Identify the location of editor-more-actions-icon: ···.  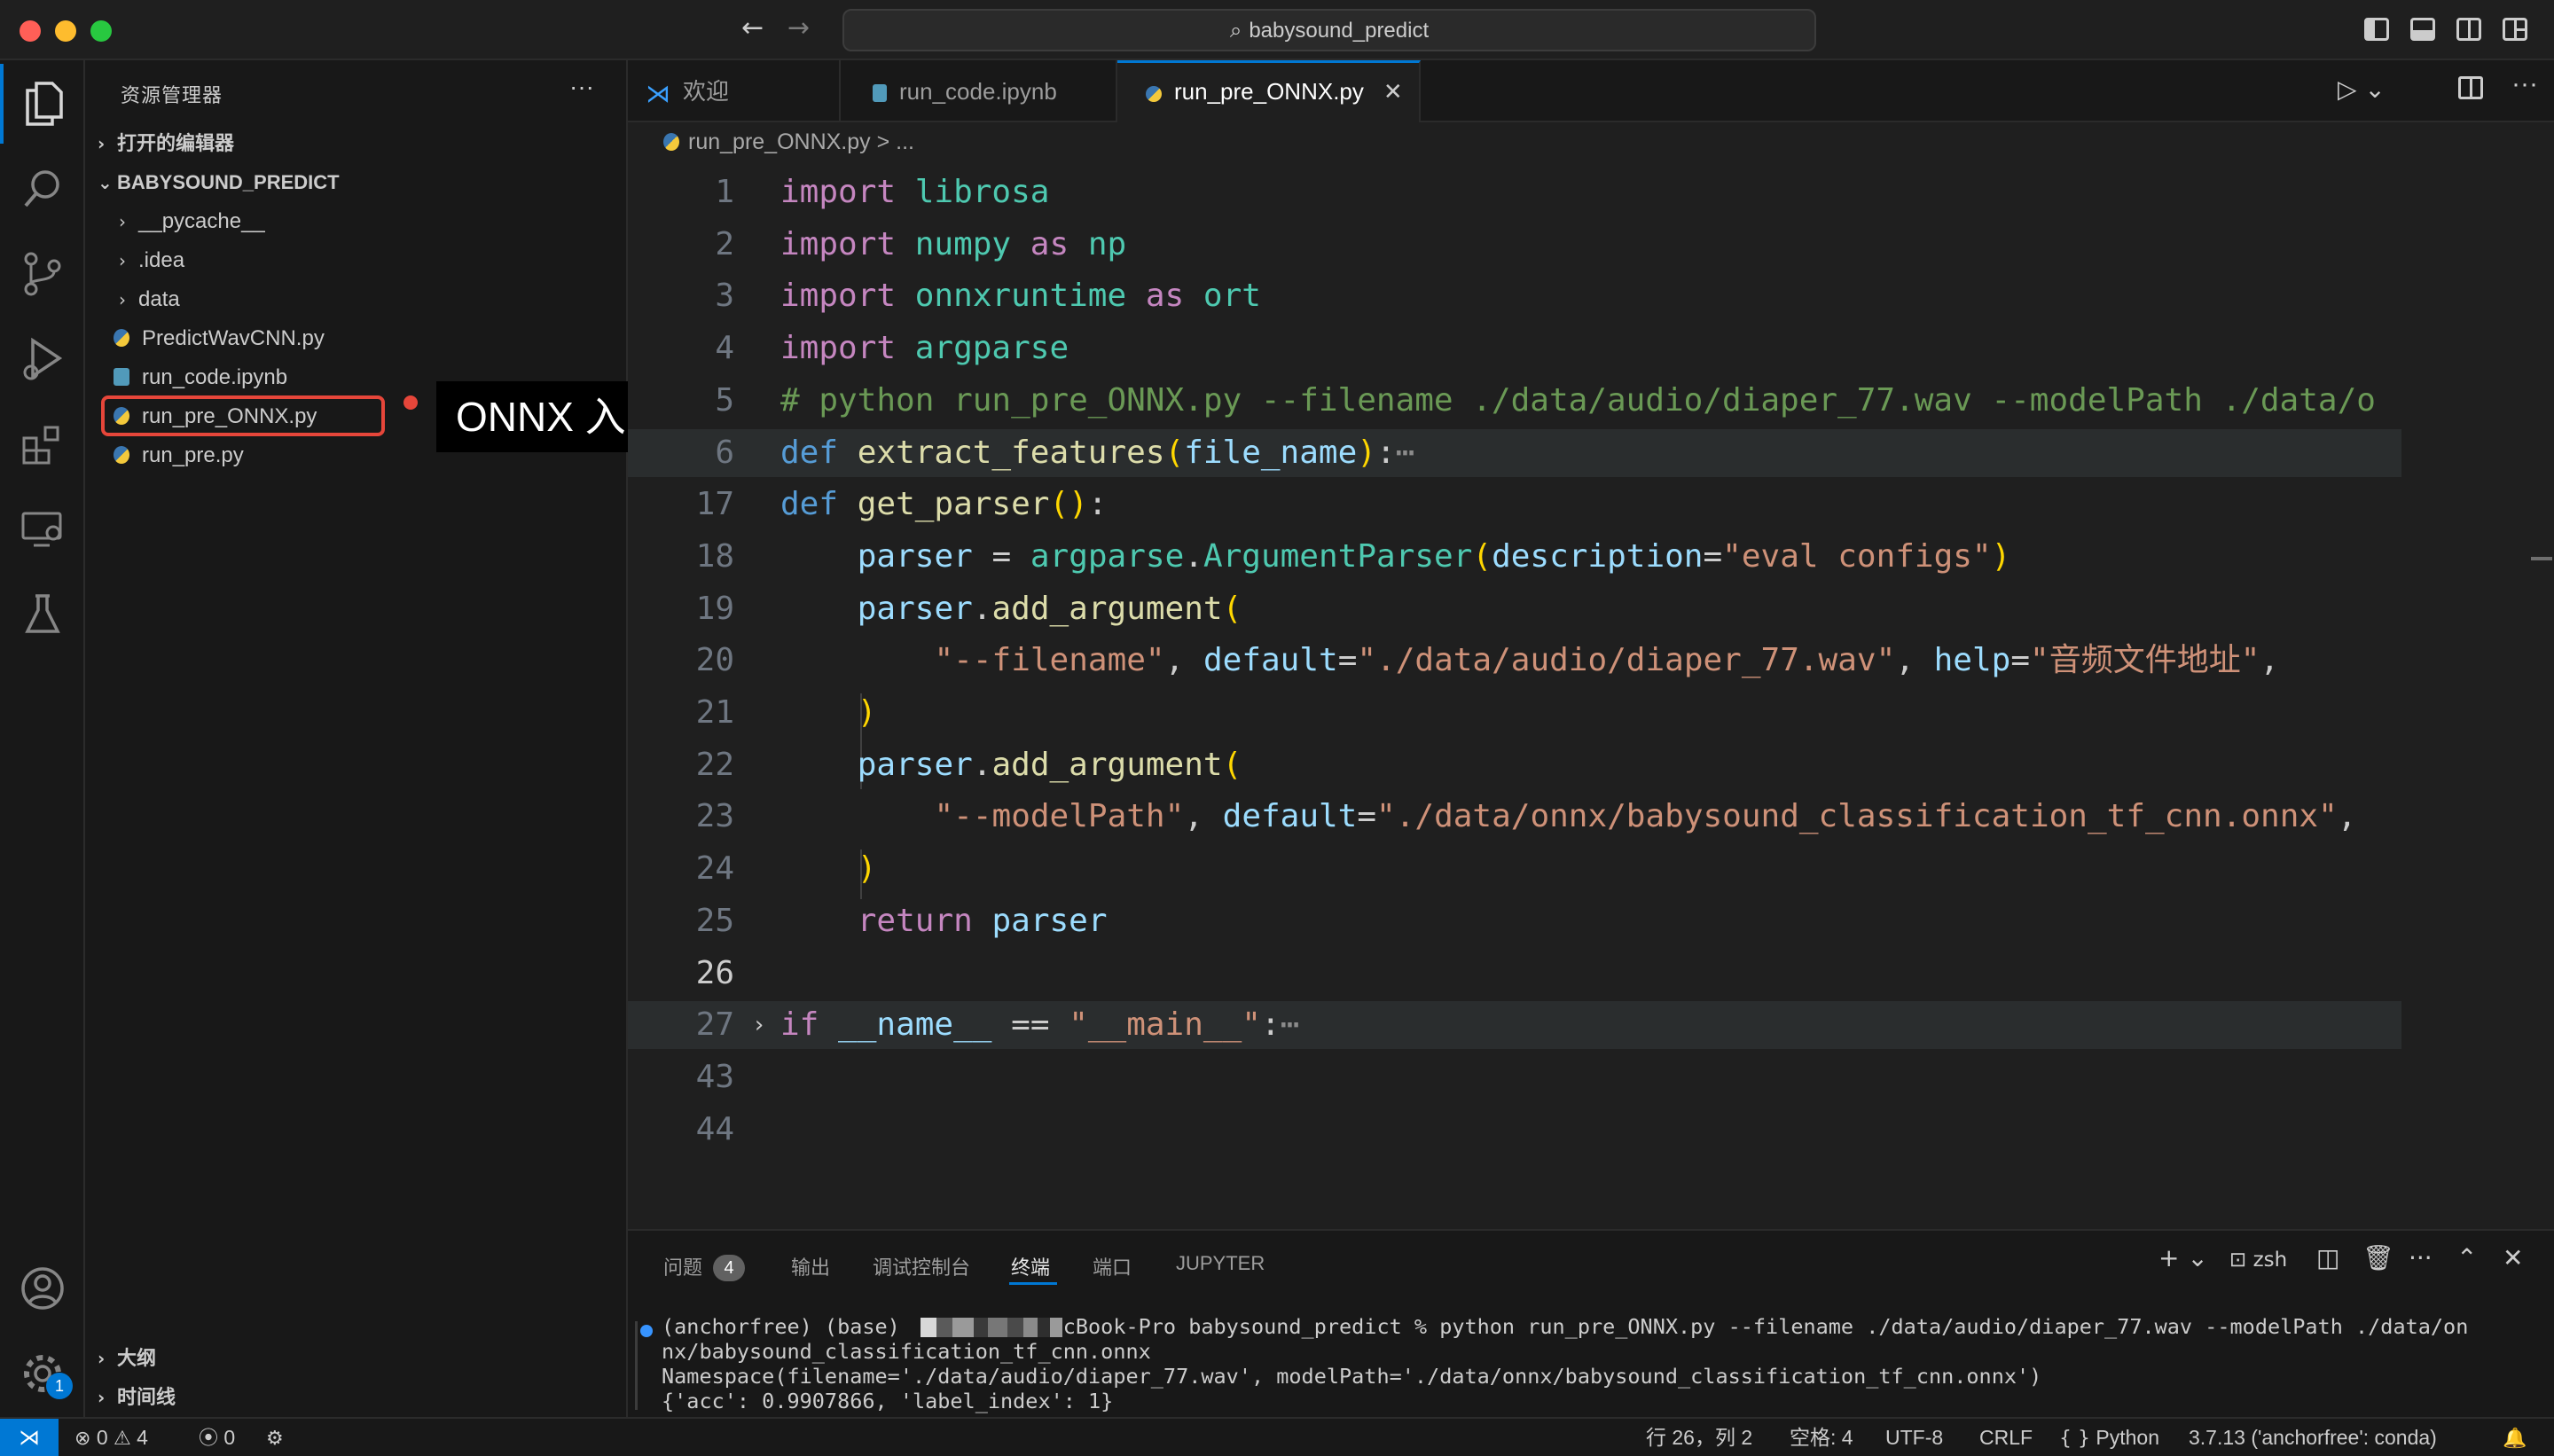
(2524, 84).